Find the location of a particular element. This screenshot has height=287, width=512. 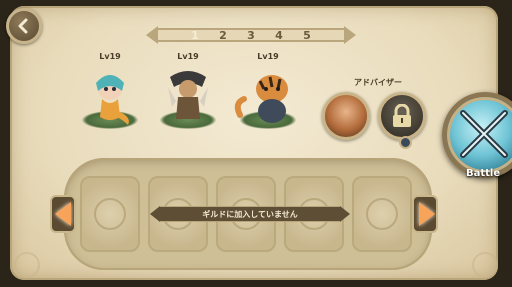

hero-slot-3: Lv19 is located at coordinates (267, 91).